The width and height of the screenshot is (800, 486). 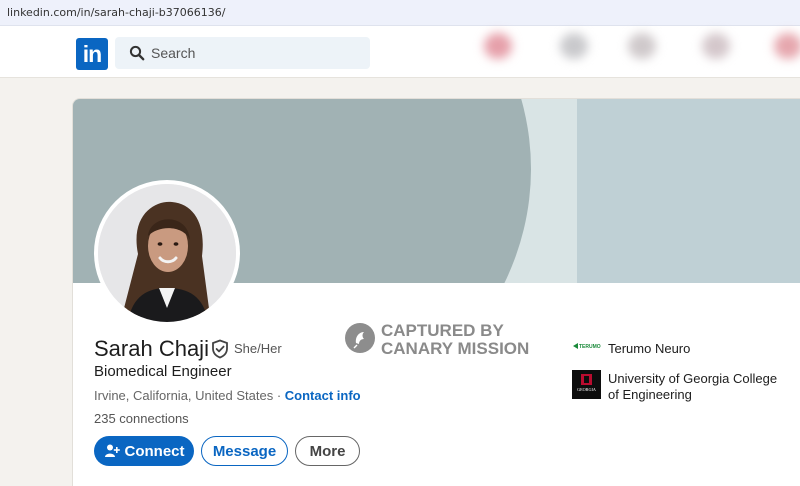 What do you see at coordinates (442, 330) in the screenshot?
I see `watermark-line1: CAPTURED BY` at bounding box center [442, 330].